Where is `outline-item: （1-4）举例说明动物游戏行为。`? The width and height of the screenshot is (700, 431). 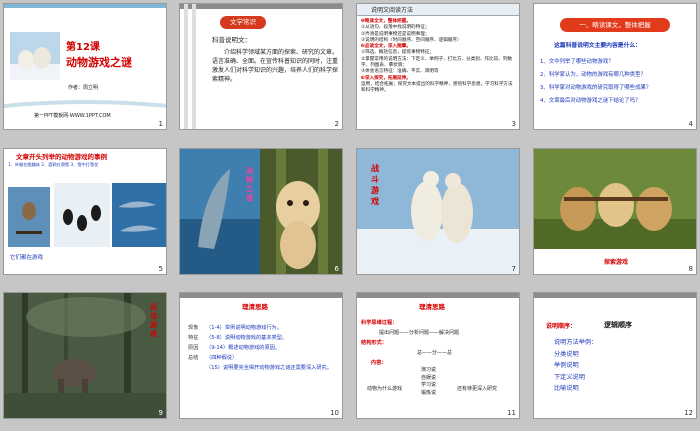 outline-item: （1-4）举例说明动物游戏行为。 is located at coordinates (244, 328).